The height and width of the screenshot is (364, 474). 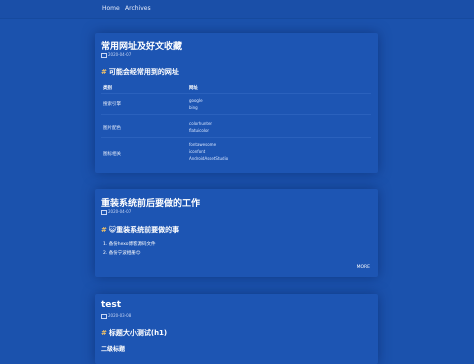 What do you see at coordinates (208, 158) in the screenshot?
I see `table-link: AndroidAssetStudio` at bounding box center [208, 158].